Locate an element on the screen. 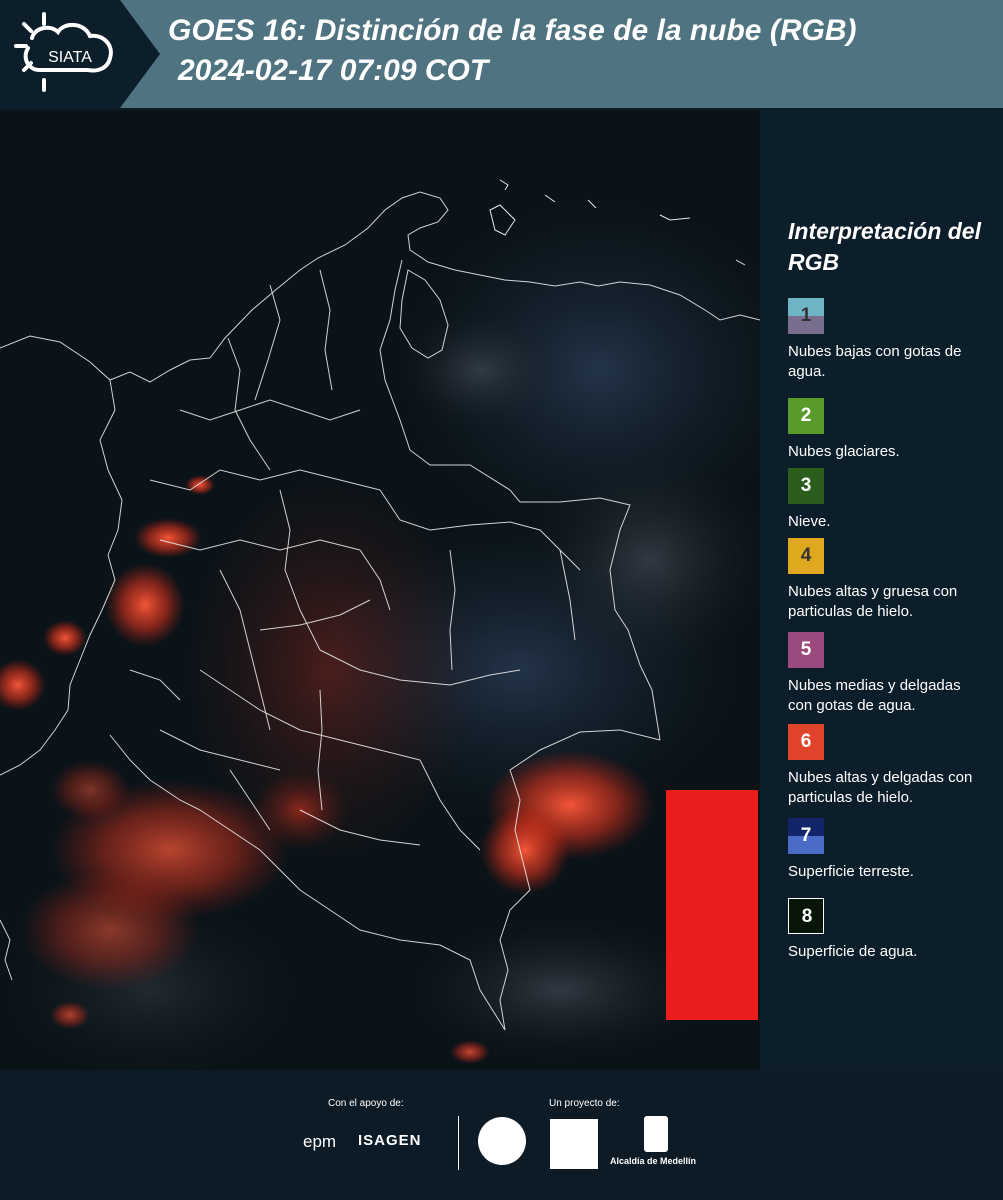 The height and width of the screenshot is (1200, 1003). legend-number: 5 is located at coordinates (806, 649).